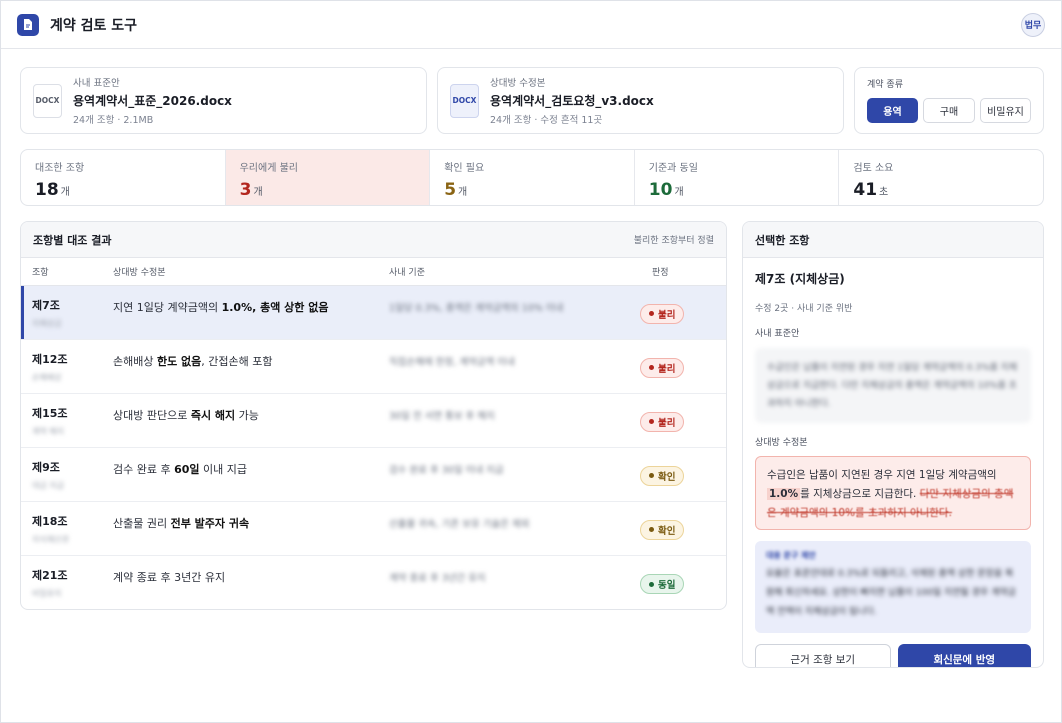 The width and height of the screenshot is (1062, 723). What do you see at coordinates (50, 521) in the screenshot?
I see `clause-number: 제18조` at bounding box center [50, 521].